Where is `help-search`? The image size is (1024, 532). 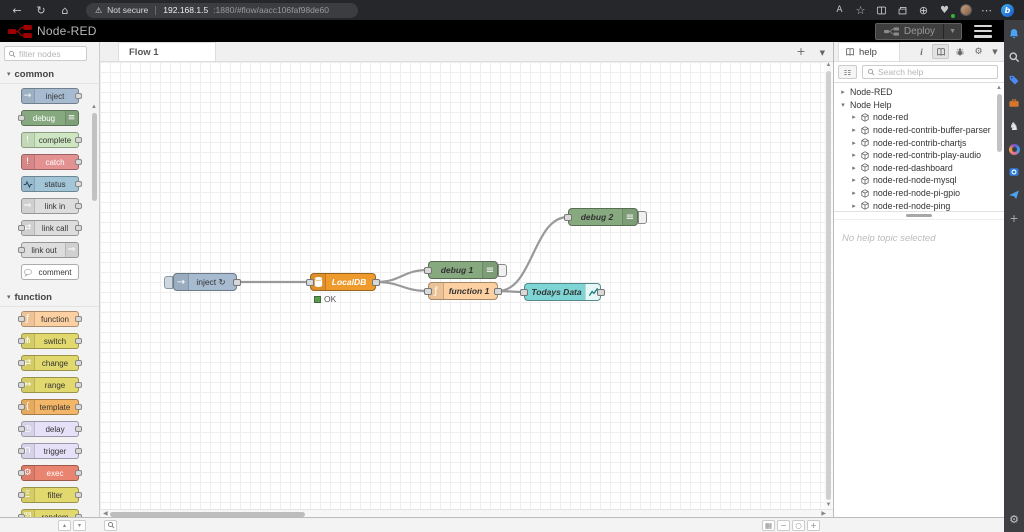 help-search is located at coordinates (930, 72).